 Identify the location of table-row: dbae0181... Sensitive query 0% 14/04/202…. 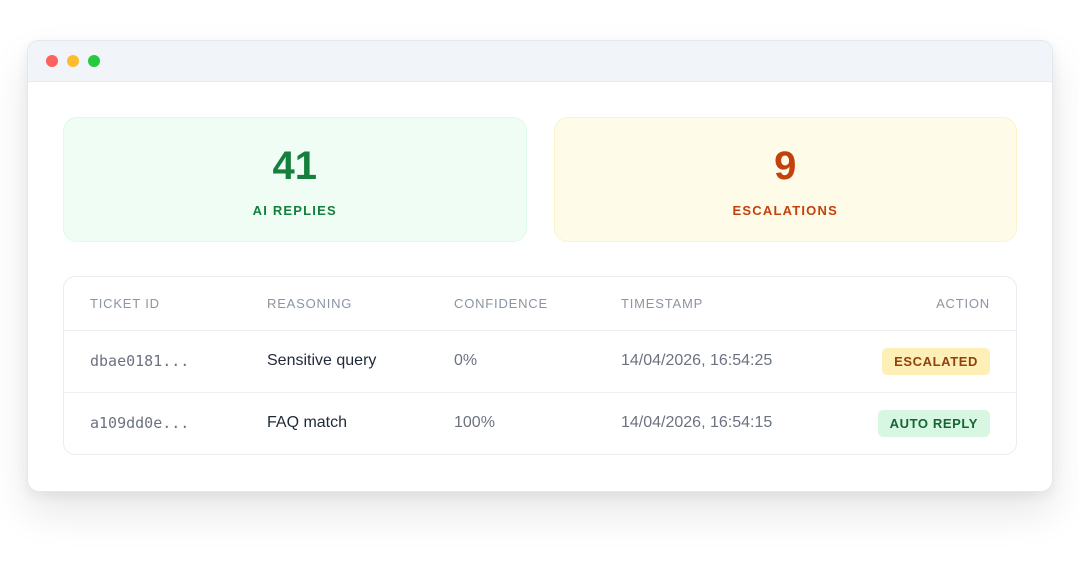
(540, 361).